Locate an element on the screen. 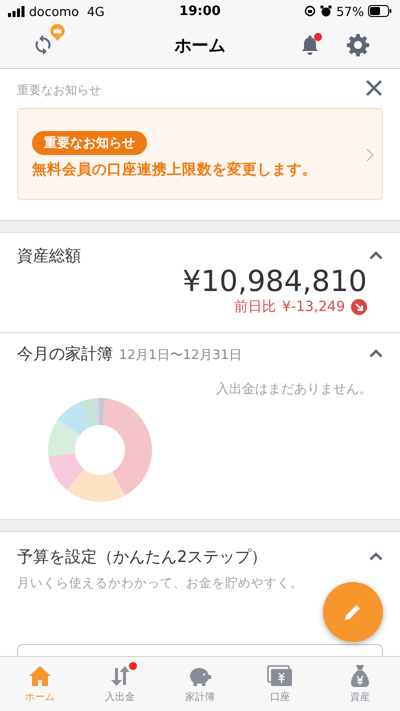 The height and width of the screenshot is (711, 400). clock-time: 19:00 is located at coordinates (200, 11).